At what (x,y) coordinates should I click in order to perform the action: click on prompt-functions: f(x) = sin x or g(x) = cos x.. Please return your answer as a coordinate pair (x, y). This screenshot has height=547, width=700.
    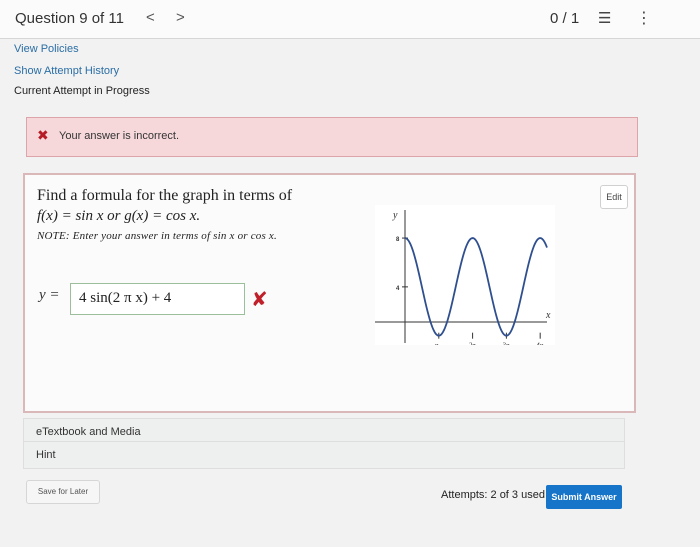
    Looking at the image, I should click on (119, 216).